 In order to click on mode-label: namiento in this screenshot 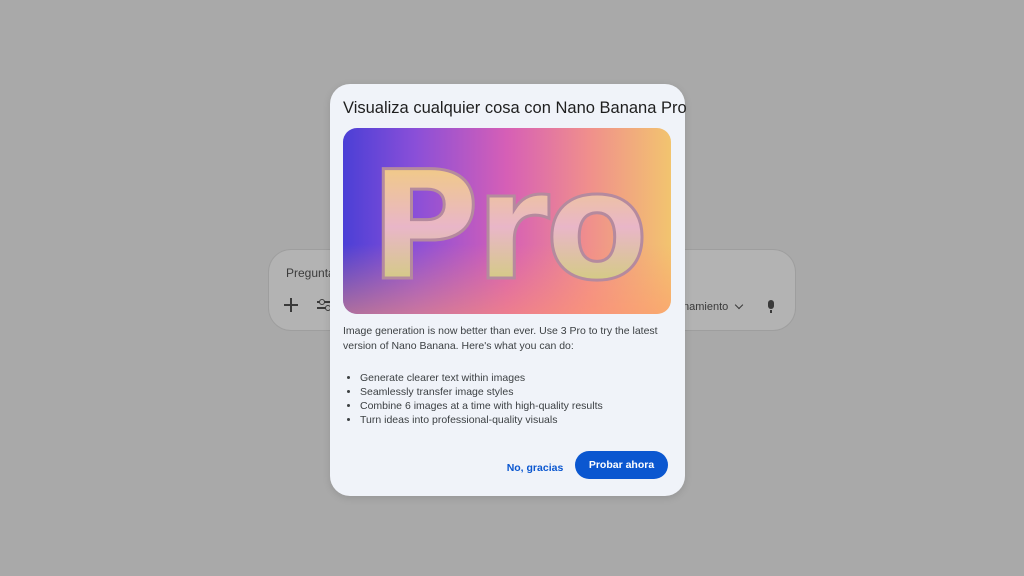, I will do `click(706, 307)`.